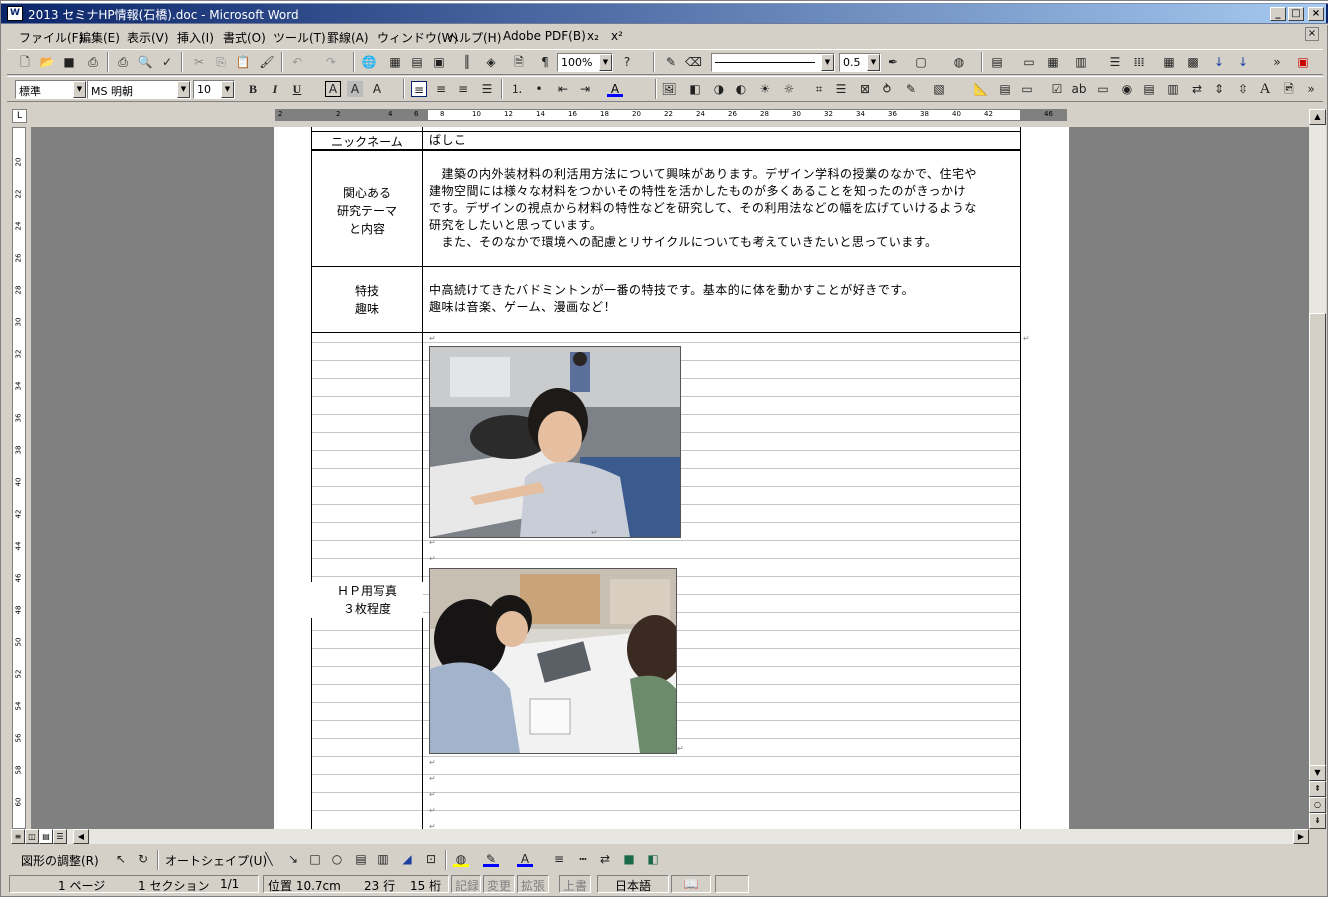 The width and height of the screenshot is (1328, 897). Describe the element at coordinates (633, 884) in the screenshot. I see `status-language: 日本語` at that location.